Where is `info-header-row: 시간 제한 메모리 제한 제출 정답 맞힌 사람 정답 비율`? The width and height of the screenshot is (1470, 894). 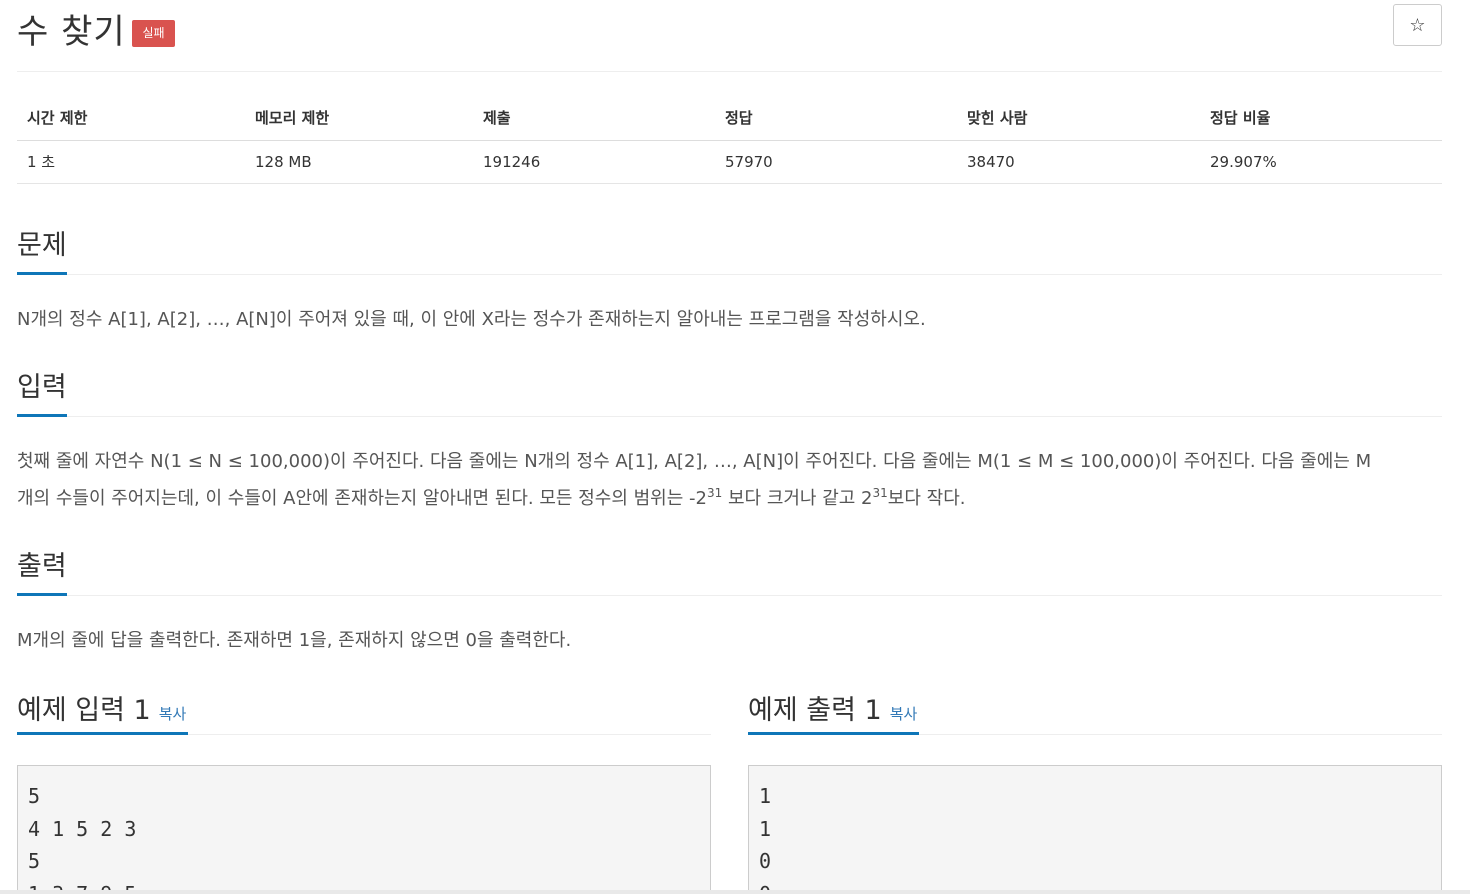
info-header-row: 시간 제한 메모리 제한 제출 정답 맞힌 사람 정답 비율 is located at coordinates (729, 118).